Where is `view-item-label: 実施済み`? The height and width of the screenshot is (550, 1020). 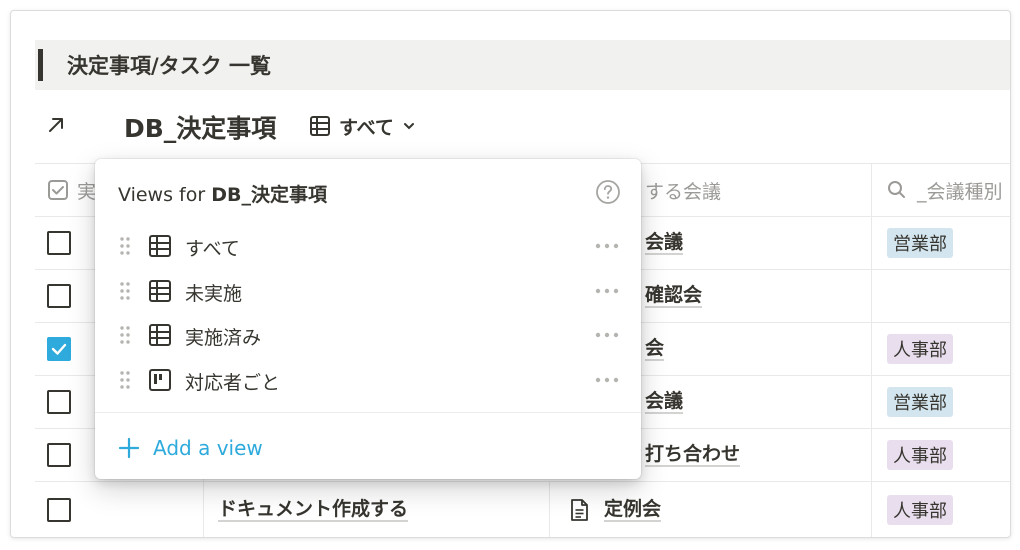
view-item-label: 実施済み is located at coordinates (223, 338).